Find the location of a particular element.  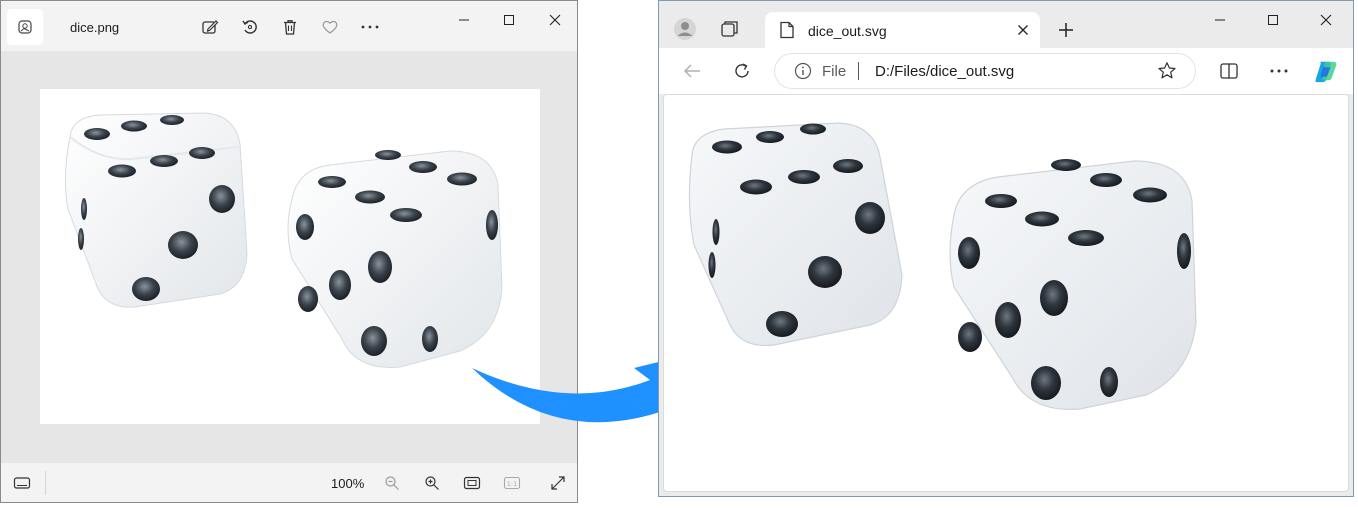

browser-toolbar: File D:/Files/dice_out.svg is located at coordinates (1006, 71).